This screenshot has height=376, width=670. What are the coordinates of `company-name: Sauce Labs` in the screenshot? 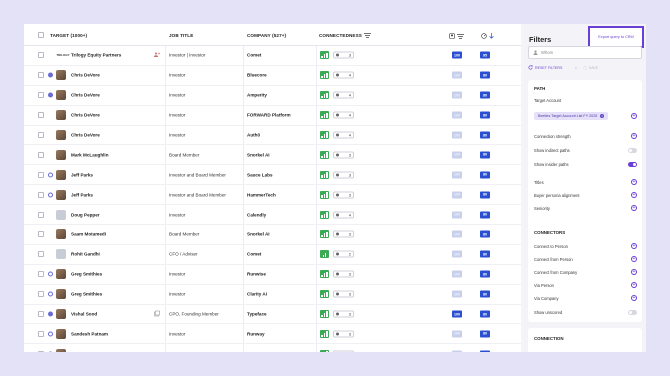 It's located at (260, 174).